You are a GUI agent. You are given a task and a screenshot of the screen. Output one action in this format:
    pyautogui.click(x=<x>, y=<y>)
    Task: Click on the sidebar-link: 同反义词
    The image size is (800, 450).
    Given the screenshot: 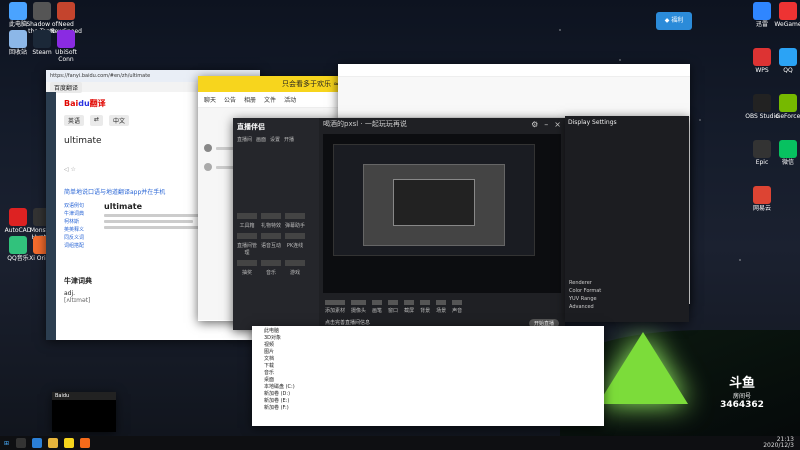 What is the action you would take?
    pyautogui.click(x=81, y=238)
    